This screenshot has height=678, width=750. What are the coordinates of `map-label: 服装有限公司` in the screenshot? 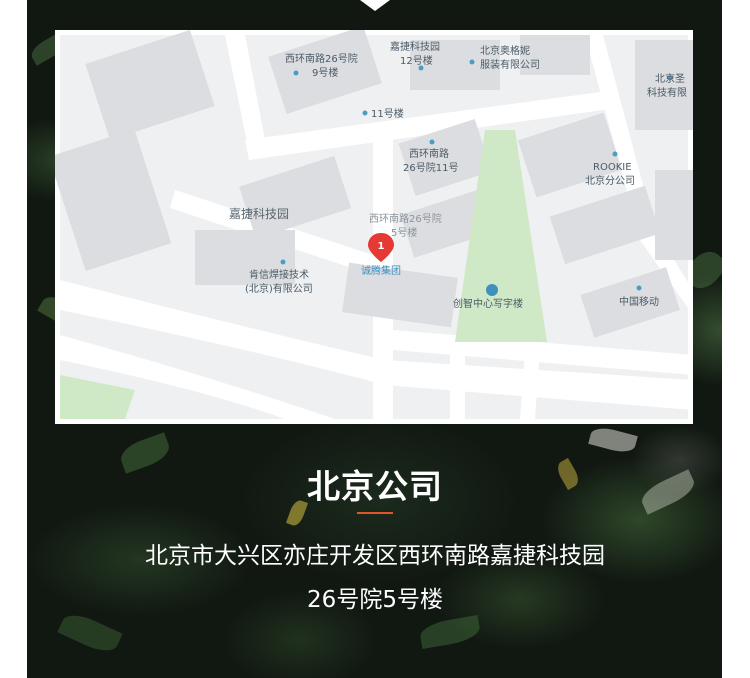 It's located at (510, 64).